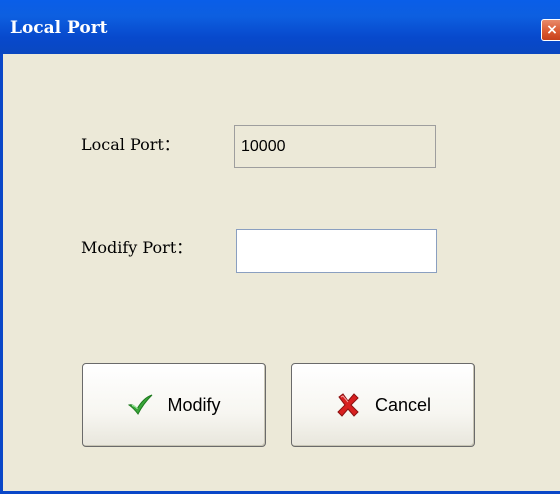  I want to click on cancel-button-label: Cancel, so click(403, 404).